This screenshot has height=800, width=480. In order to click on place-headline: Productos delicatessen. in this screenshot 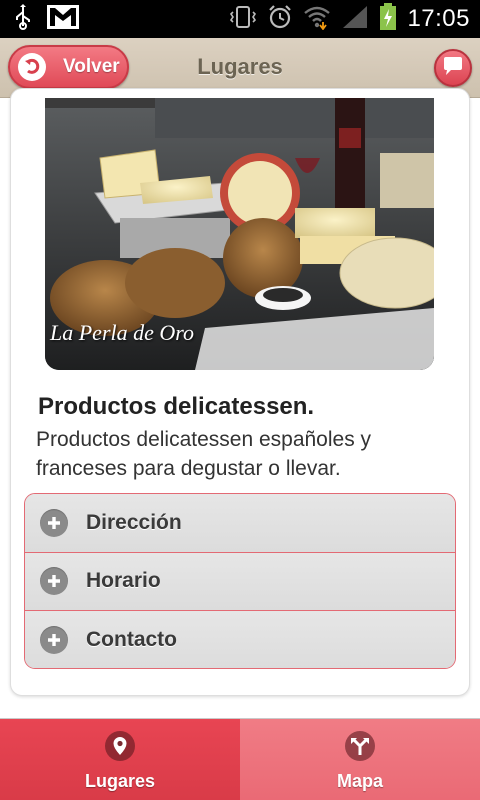, I will do `click(176, 406)`.